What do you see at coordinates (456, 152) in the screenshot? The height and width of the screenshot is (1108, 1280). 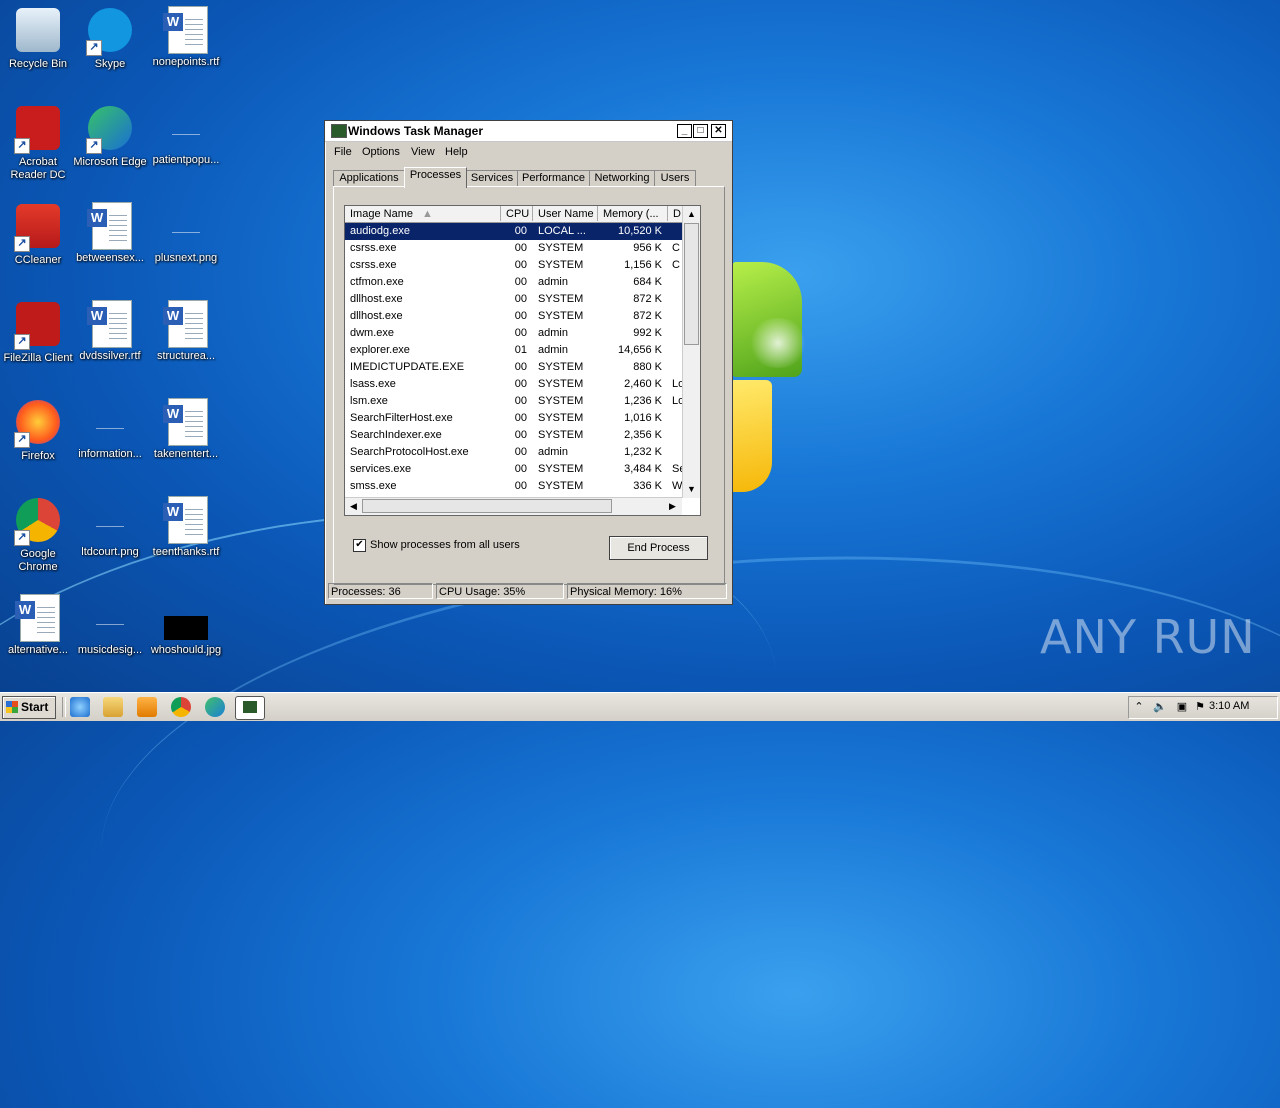 I see `menu-help: Help` at bounding box center [456, 152].